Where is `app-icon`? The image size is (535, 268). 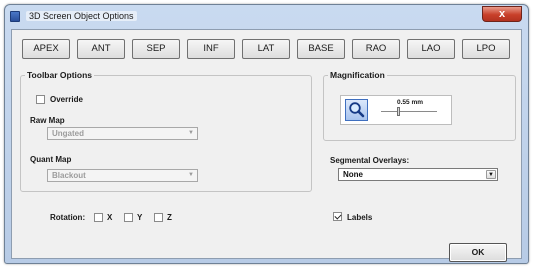 app-icon is located at coordinates (15, 16).